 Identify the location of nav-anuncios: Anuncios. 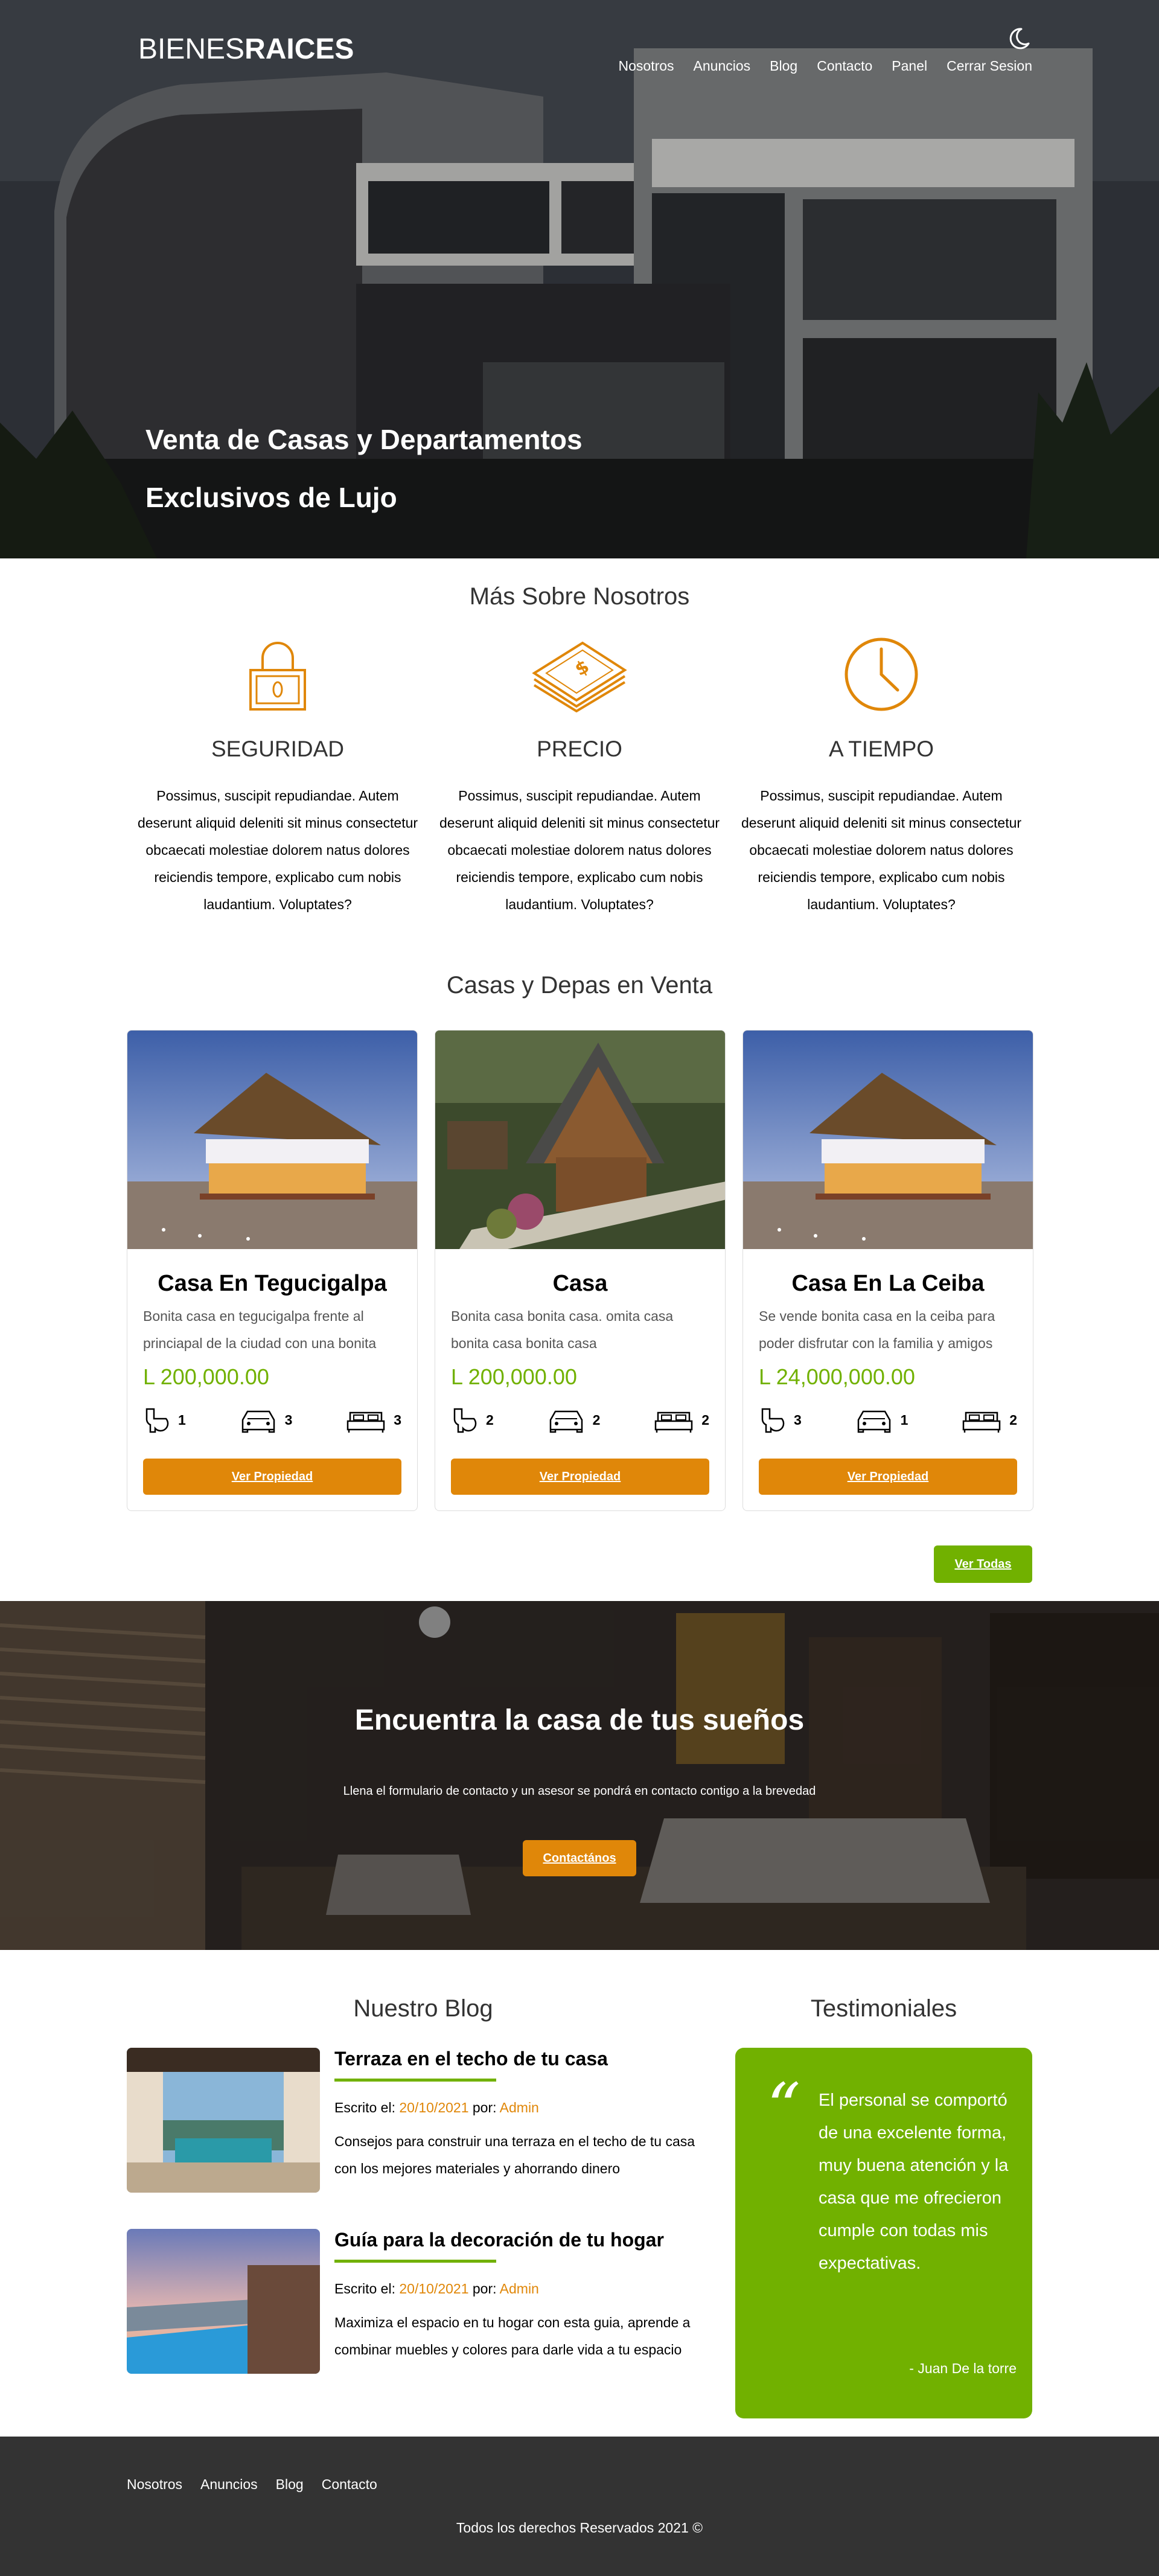
(722, 66).